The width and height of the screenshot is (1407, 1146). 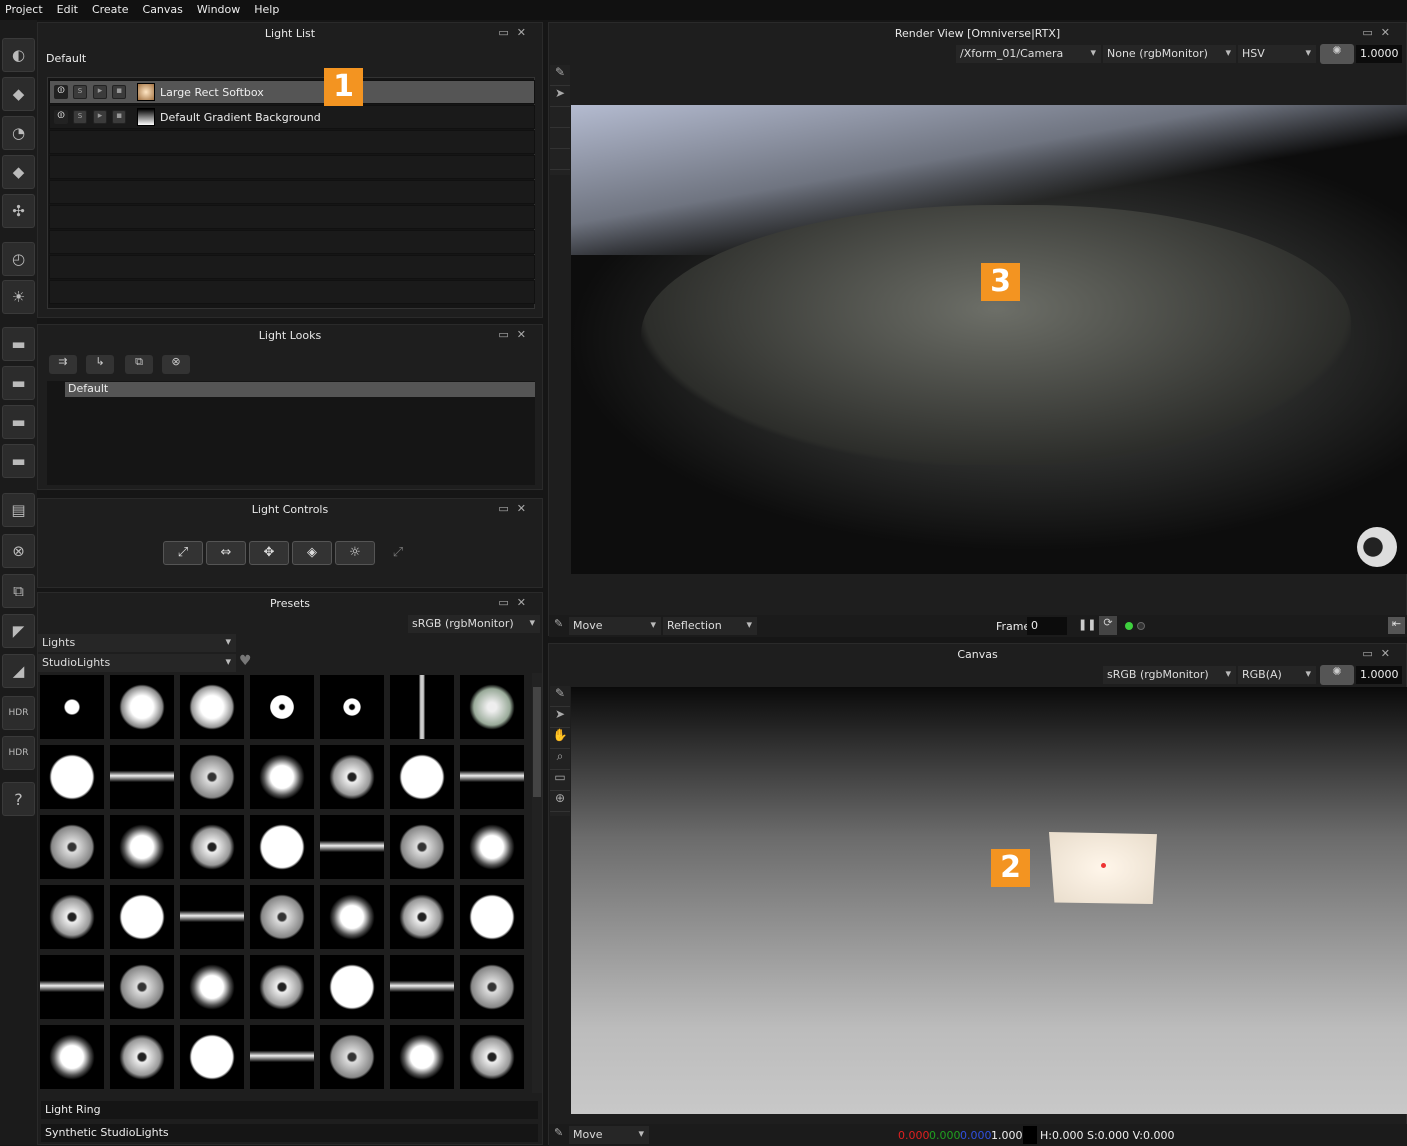 What do you see at coordinates (18, 344) in the screenshot?
I see `strip-light-1-icon: ▬` at bounding box center [18, 344].